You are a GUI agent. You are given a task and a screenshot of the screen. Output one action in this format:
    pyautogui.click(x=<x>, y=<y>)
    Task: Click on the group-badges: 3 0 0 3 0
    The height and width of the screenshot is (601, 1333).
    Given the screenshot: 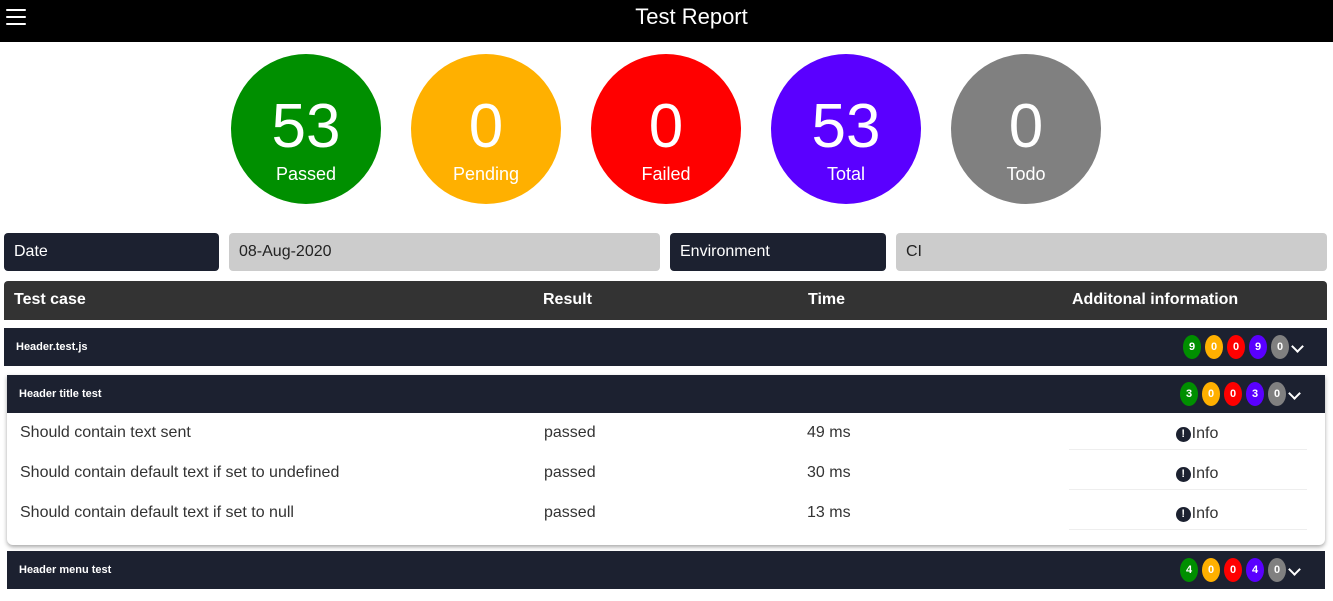 What is the action you would take?
    pyautogui.click(x=1241, y=394)
    